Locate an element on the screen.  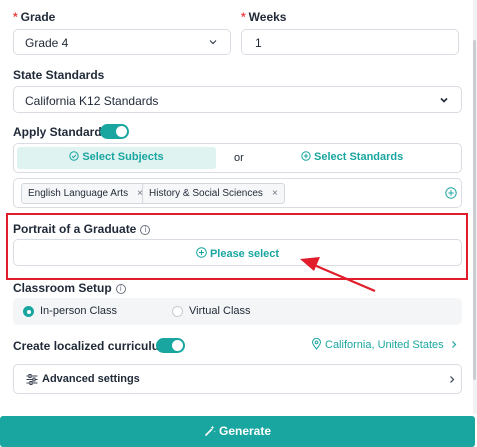
portrait-label: Portrait of a Graduate i is located at coordinates (82, 229).